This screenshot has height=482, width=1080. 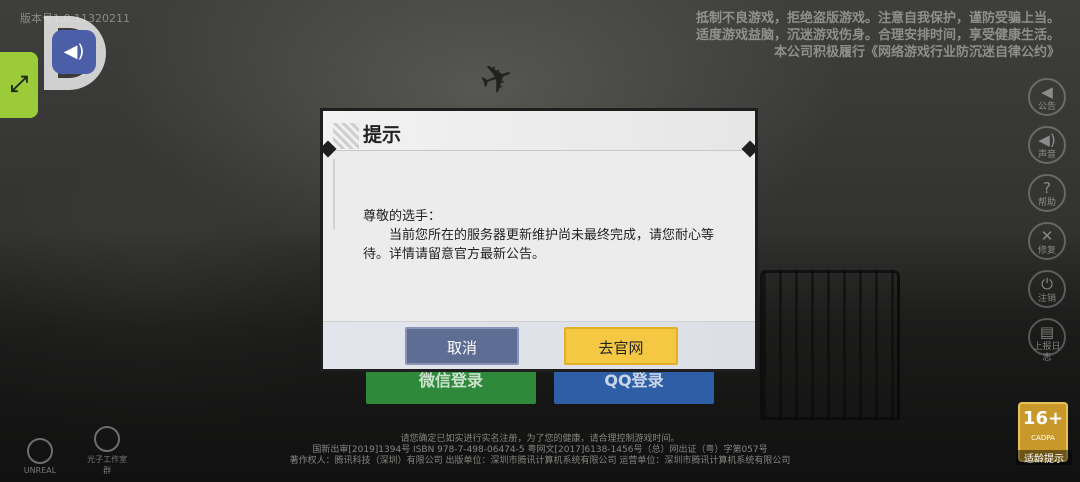 What do you see at coordinates (462, 346) in the screenshot?
I see `cancel-button: 取消` at bounding box center [462, 346].